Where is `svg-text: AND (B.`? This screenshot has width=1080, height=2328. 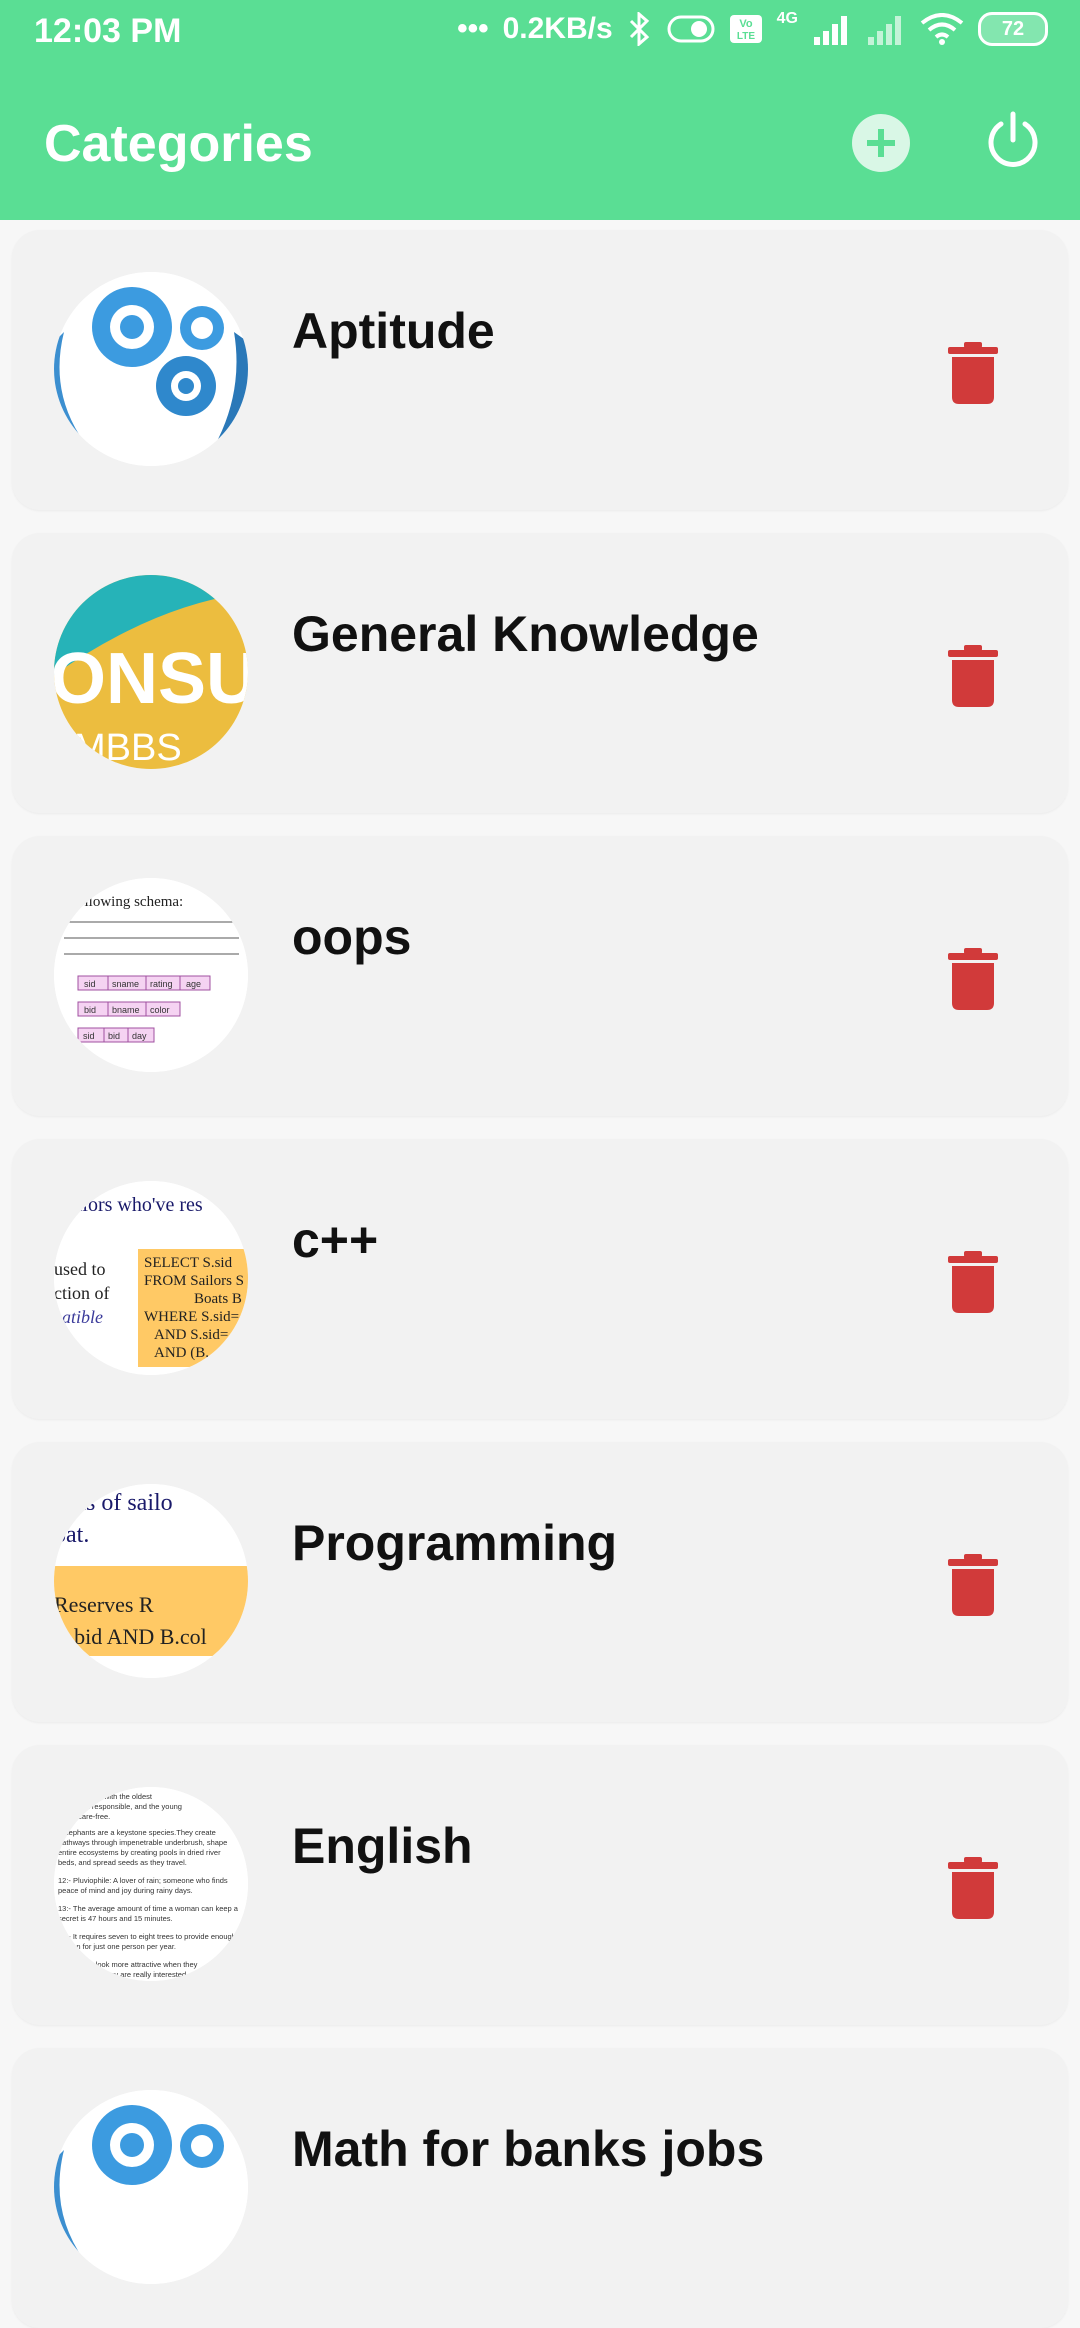
svg-text: AND (B. is located at coordinates (181, 1353).